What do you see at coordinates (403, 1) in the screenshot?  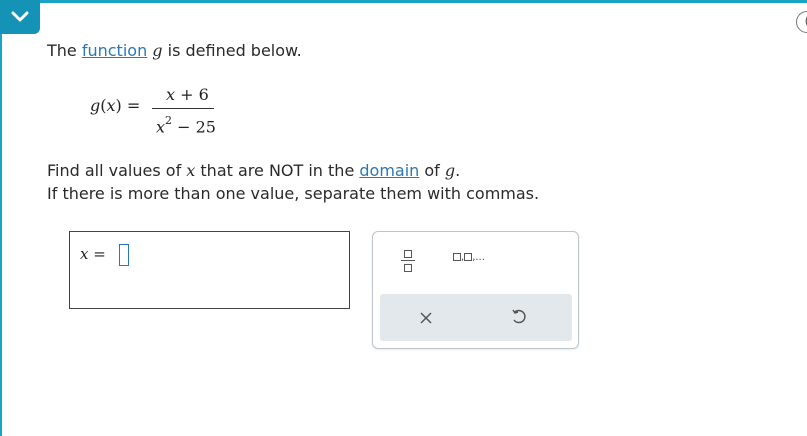 I see `top-accent-bar` at bounding box center [403, 1].